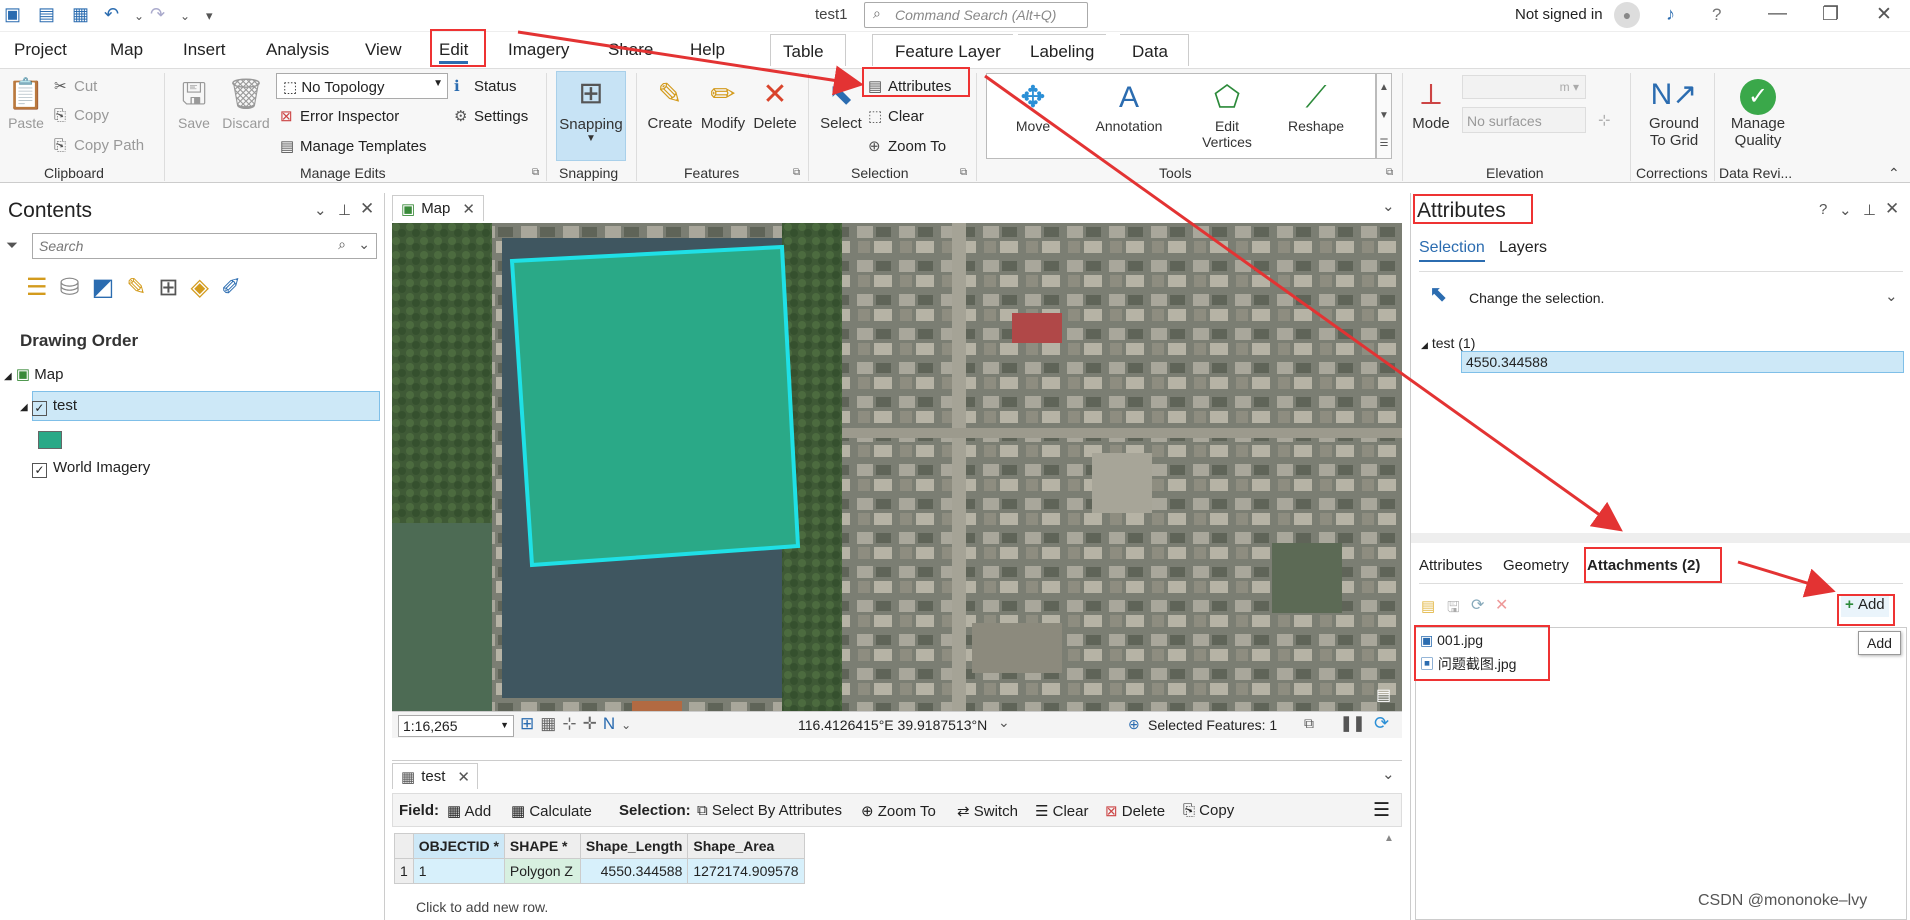 Image resolution: width=1910 pixels, height=920 pixels. Describe the element at coordinates (1227, 114) in the screenshot. I see `edit-vertices-tool: ⬠ Edit Vertices` at that location.